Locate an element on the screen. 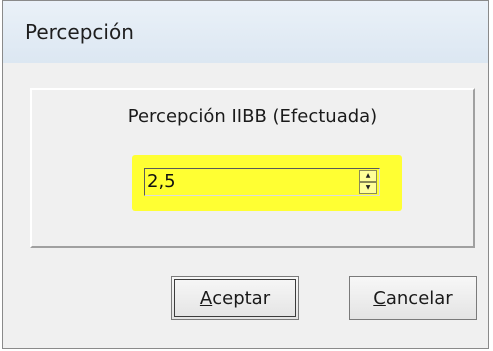 The height and width of the screenshot is (351, 493). spin-down-arrow-icon: ▼ is located at coordinates (368, 187).